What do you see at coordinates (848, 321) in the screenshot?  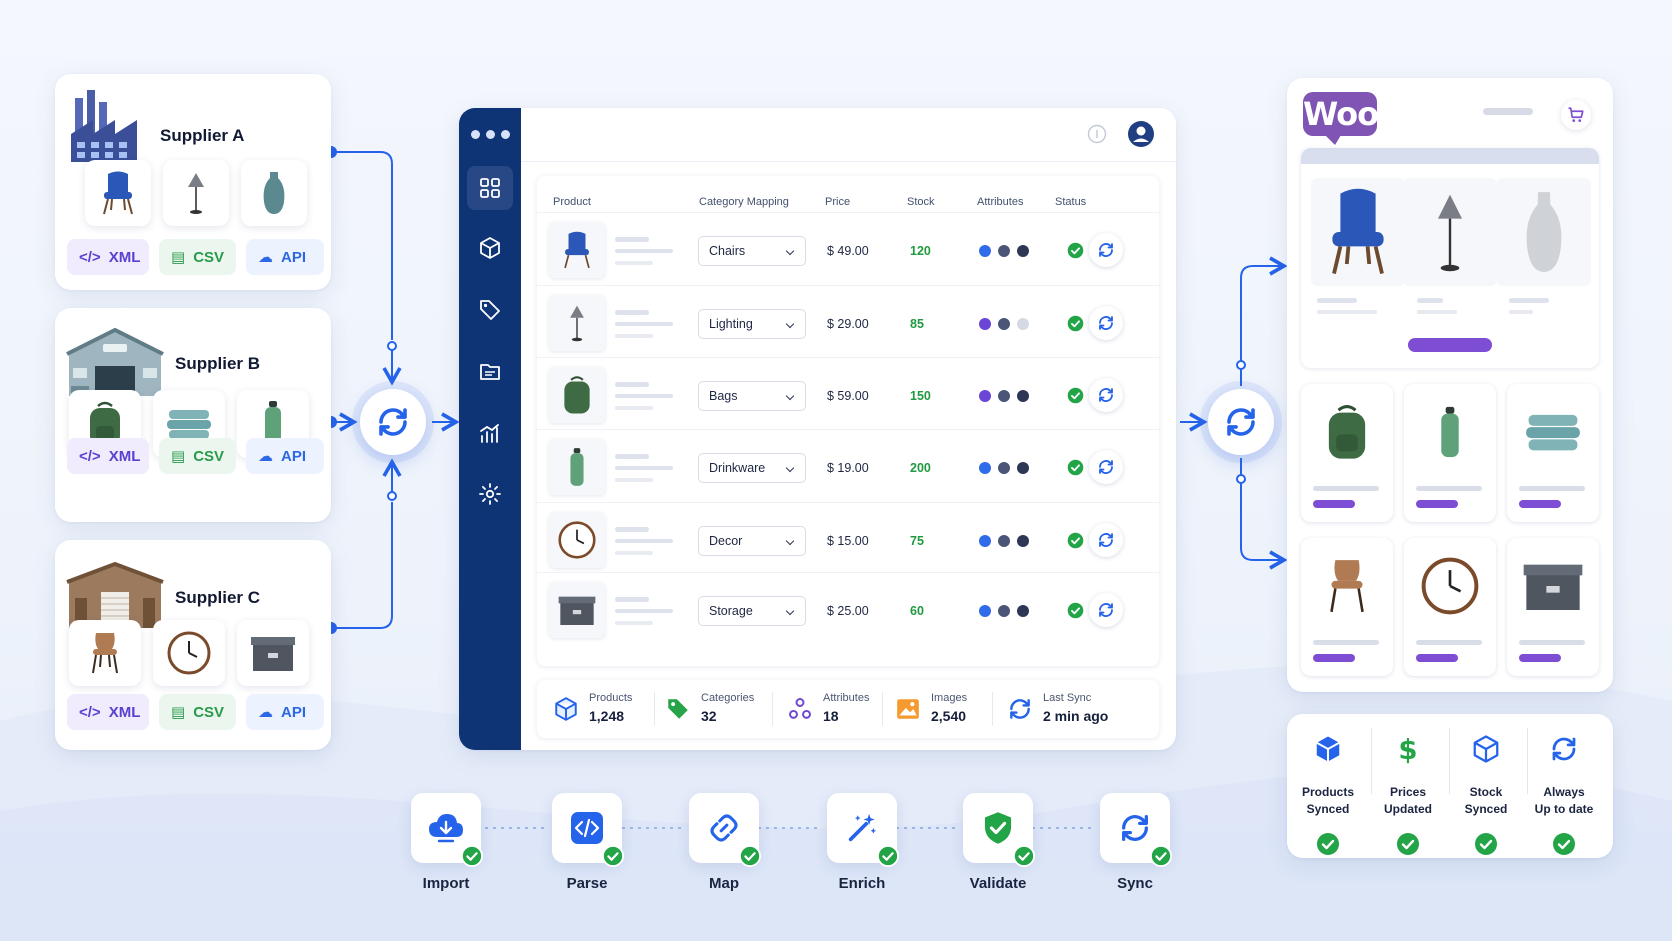 I see `table-row: Lighting $ 29.00 85` at bounding box center [848, 321].